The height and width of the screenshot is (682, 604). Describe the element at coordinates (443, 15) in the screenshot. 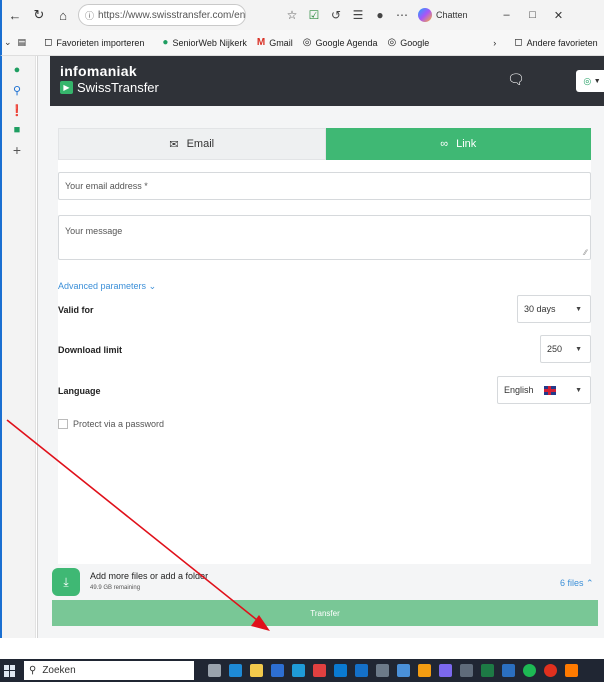

I see `copilot-chat-button: Chatten` at that location.